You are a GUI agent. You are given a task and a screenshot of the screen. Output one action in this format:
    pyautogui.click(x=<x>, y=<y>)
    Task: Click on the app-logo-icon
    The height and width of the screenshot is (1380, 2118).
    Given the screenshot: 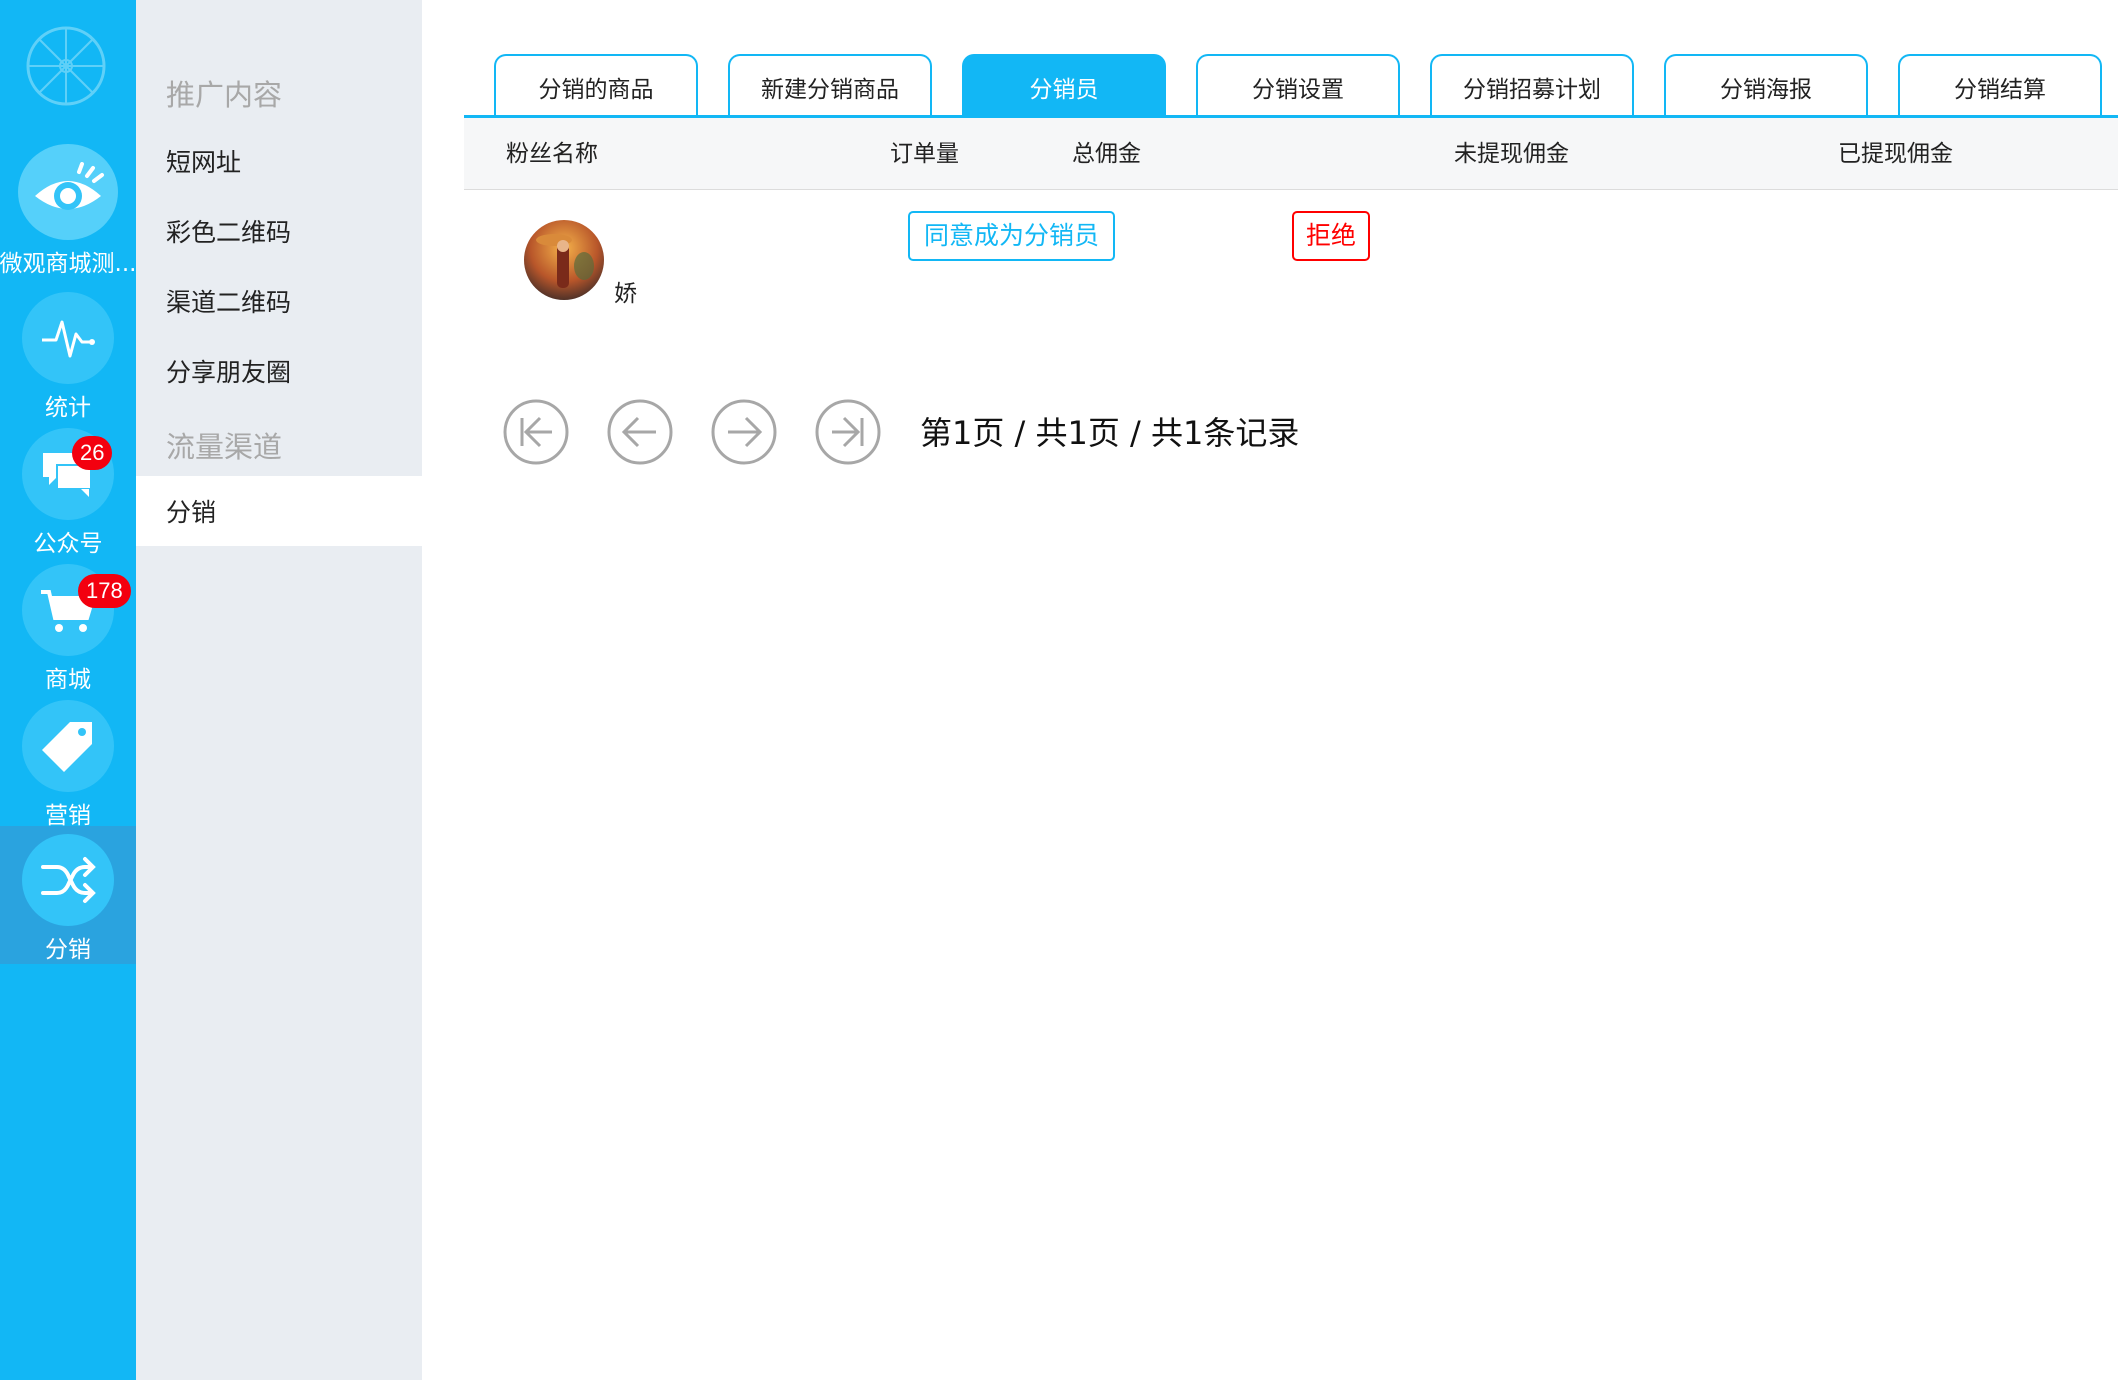 What is the action you would take?
    pyautogui.click(x=66, y=66)
    